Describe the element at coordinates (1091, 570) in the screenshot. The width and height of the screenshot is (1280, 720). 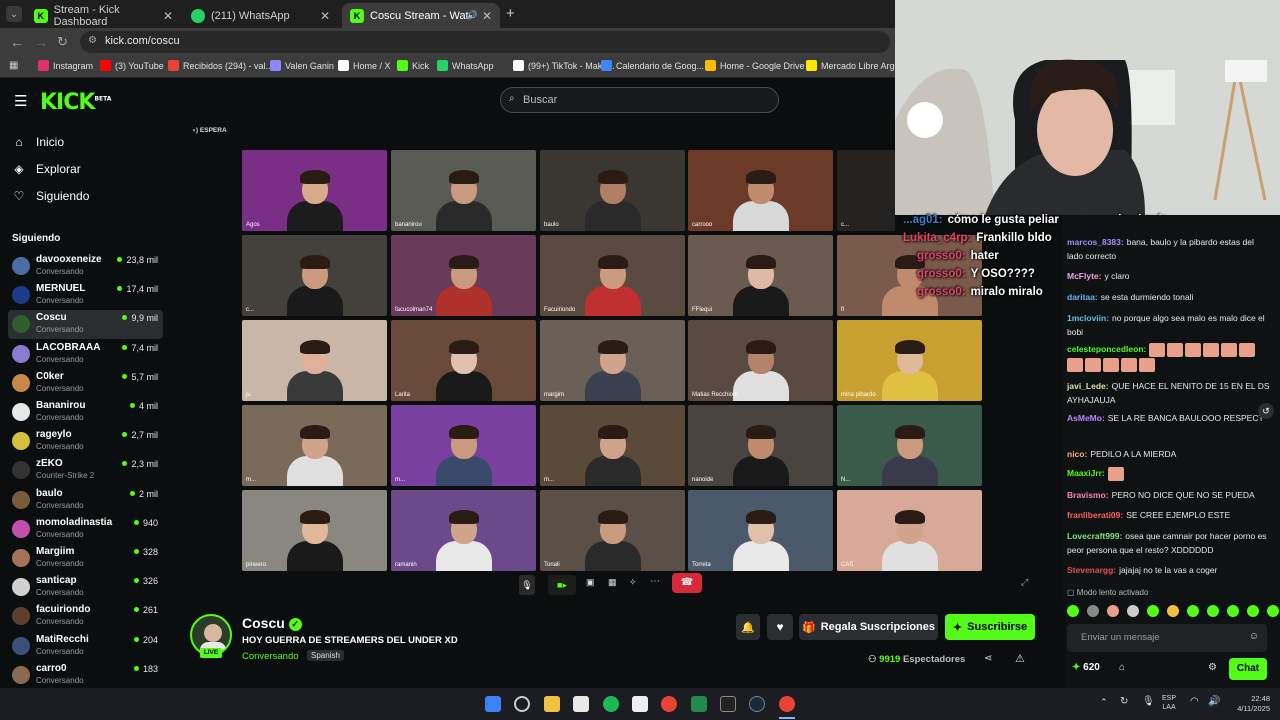
I see `chat-username: Stevenargg:` at that location.